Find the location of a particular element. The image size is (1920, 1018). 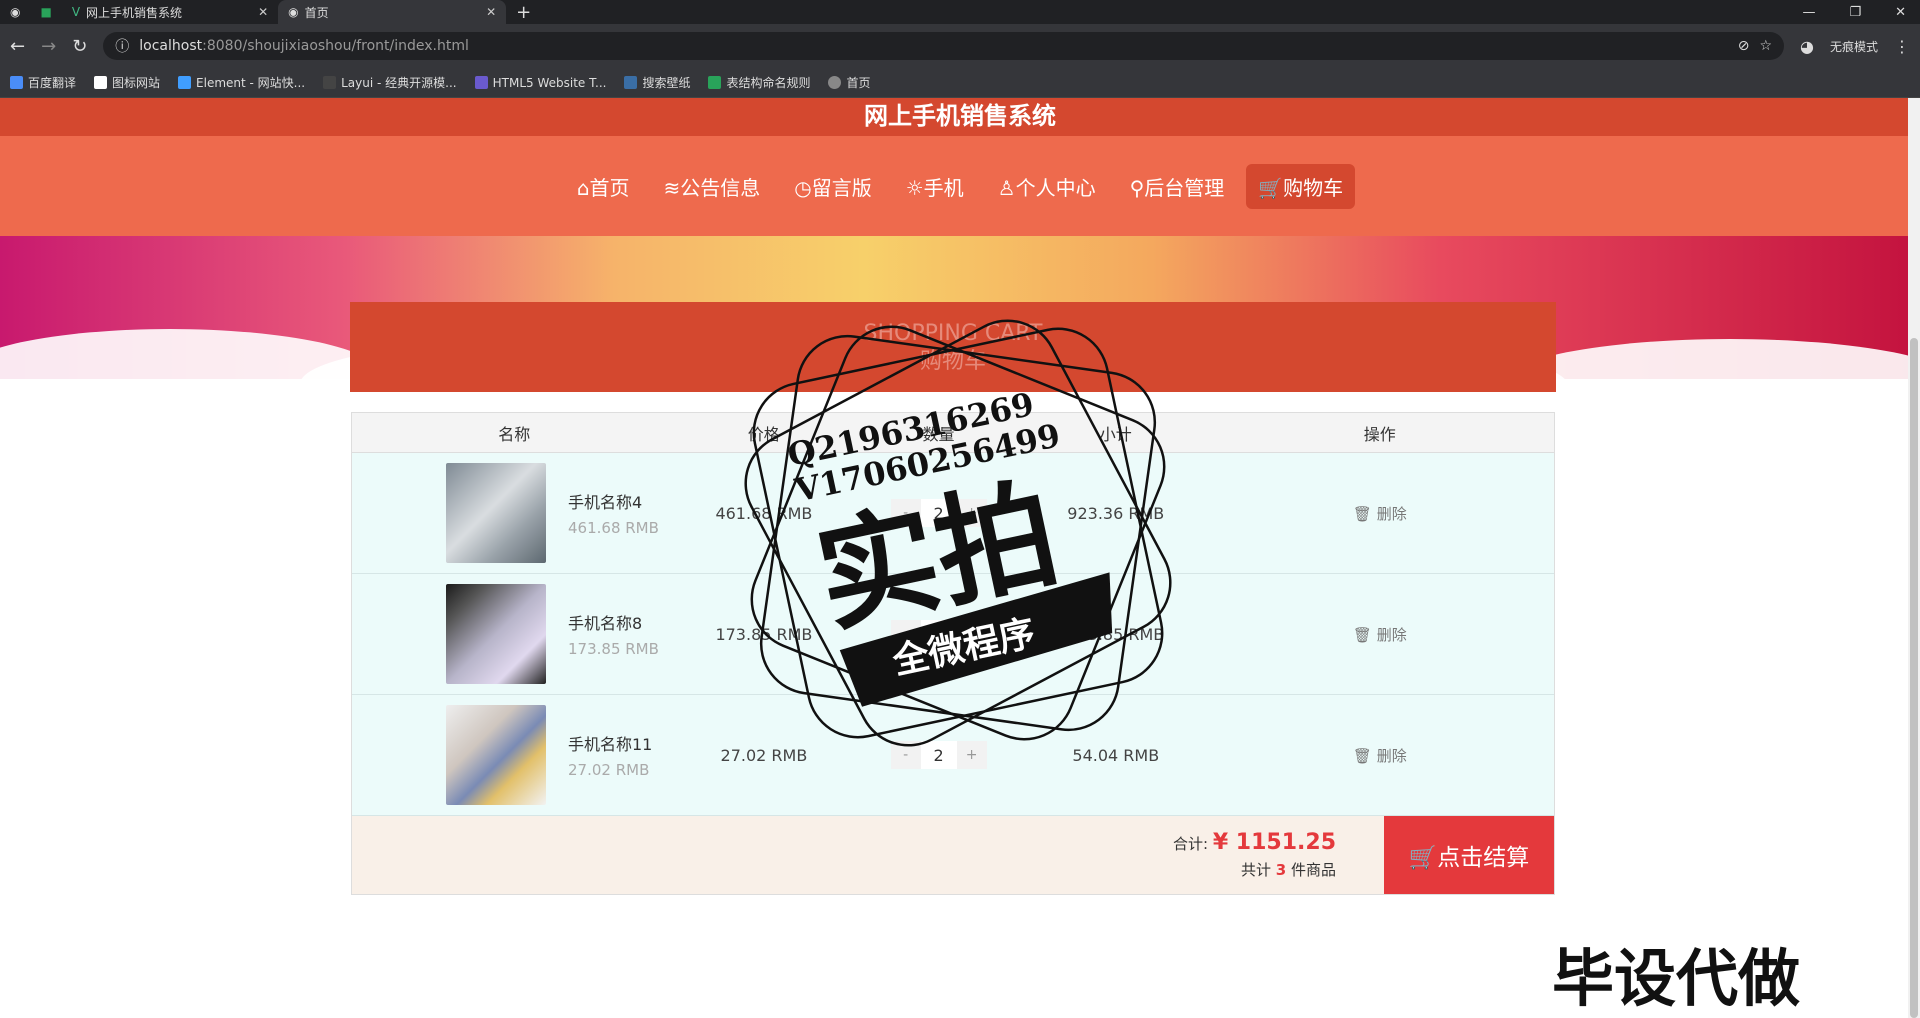

minimize-icon: — is located at coordinates (1808, 12).